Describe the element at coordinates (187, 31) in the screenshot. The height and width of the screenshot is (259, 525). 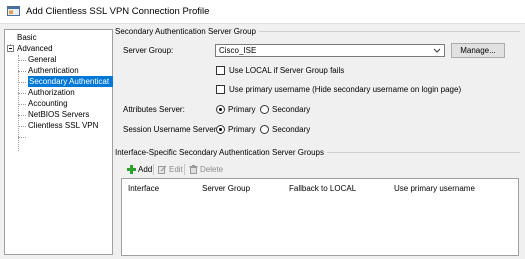
I see `secondary-auth-group-title: Secondary Authentication Server Group` at that location.